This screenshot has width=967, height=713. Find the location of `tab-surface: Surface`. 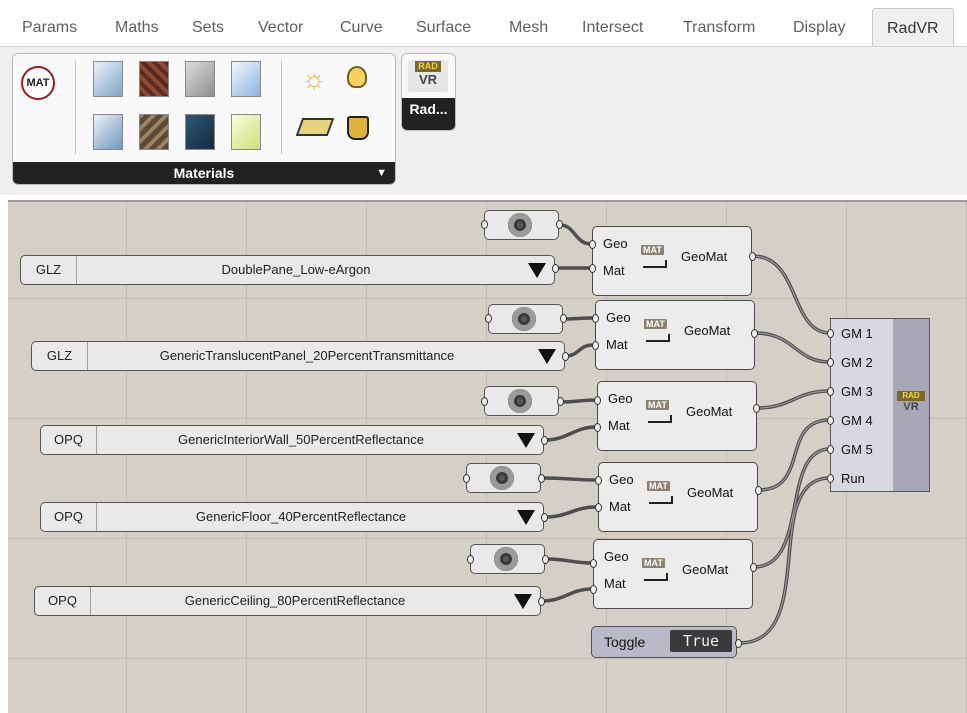

tab-surface: Surface is located at coordinates (443, 28).